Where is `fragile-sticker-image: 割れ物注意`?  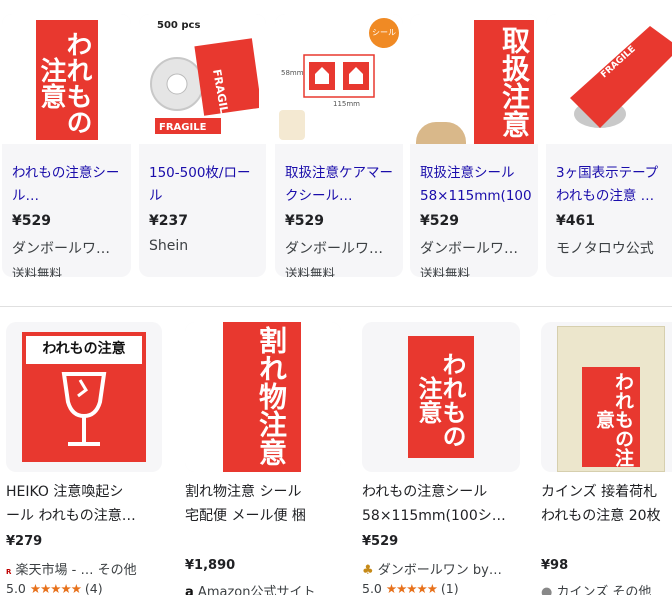 fragile-sticker-image: 割れ物注意 is located at coordinates (262, 397).